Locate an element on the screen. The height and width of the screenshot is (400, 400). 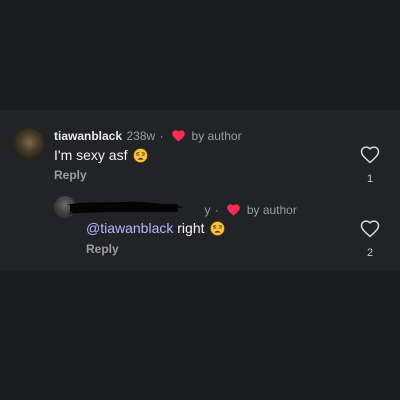
mention-link: @tiawanblack is located at coordinates (129, 228).